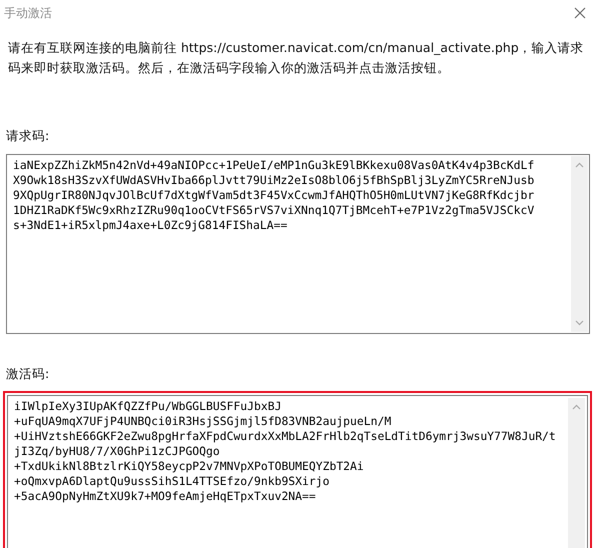 The image size is (596, 548). I want to click on instruction-text: 请在有互联网连接的电脑前往 https://customer.navicat.com/cn/manual_activate.php，输入请求码来即时获取激活码。然后，在激活码字段输入你的激活码并点击激活按钮。, so click(296, 58).